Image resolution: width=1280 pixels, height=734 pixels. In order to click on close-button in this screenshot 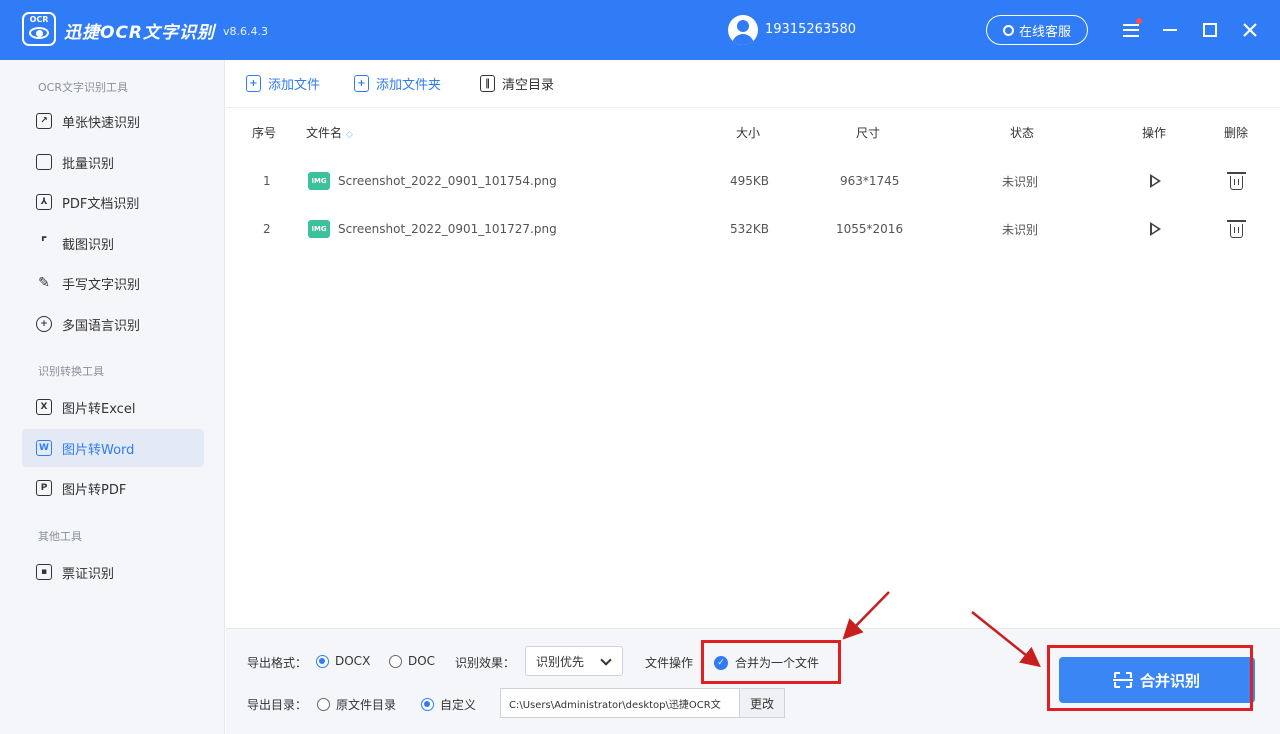, I will do `click(1250, 30)`.